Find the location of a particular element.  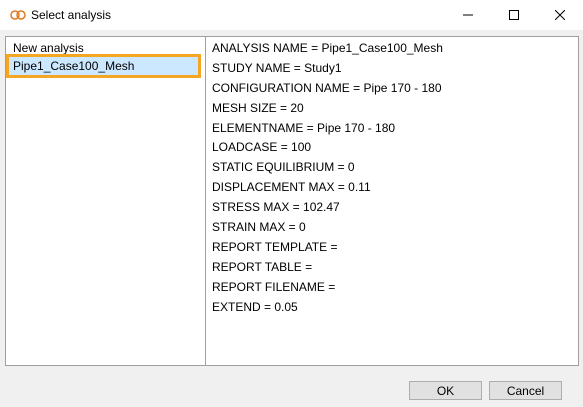

cancel-button: Cancel is located at coordinates (525, 390).